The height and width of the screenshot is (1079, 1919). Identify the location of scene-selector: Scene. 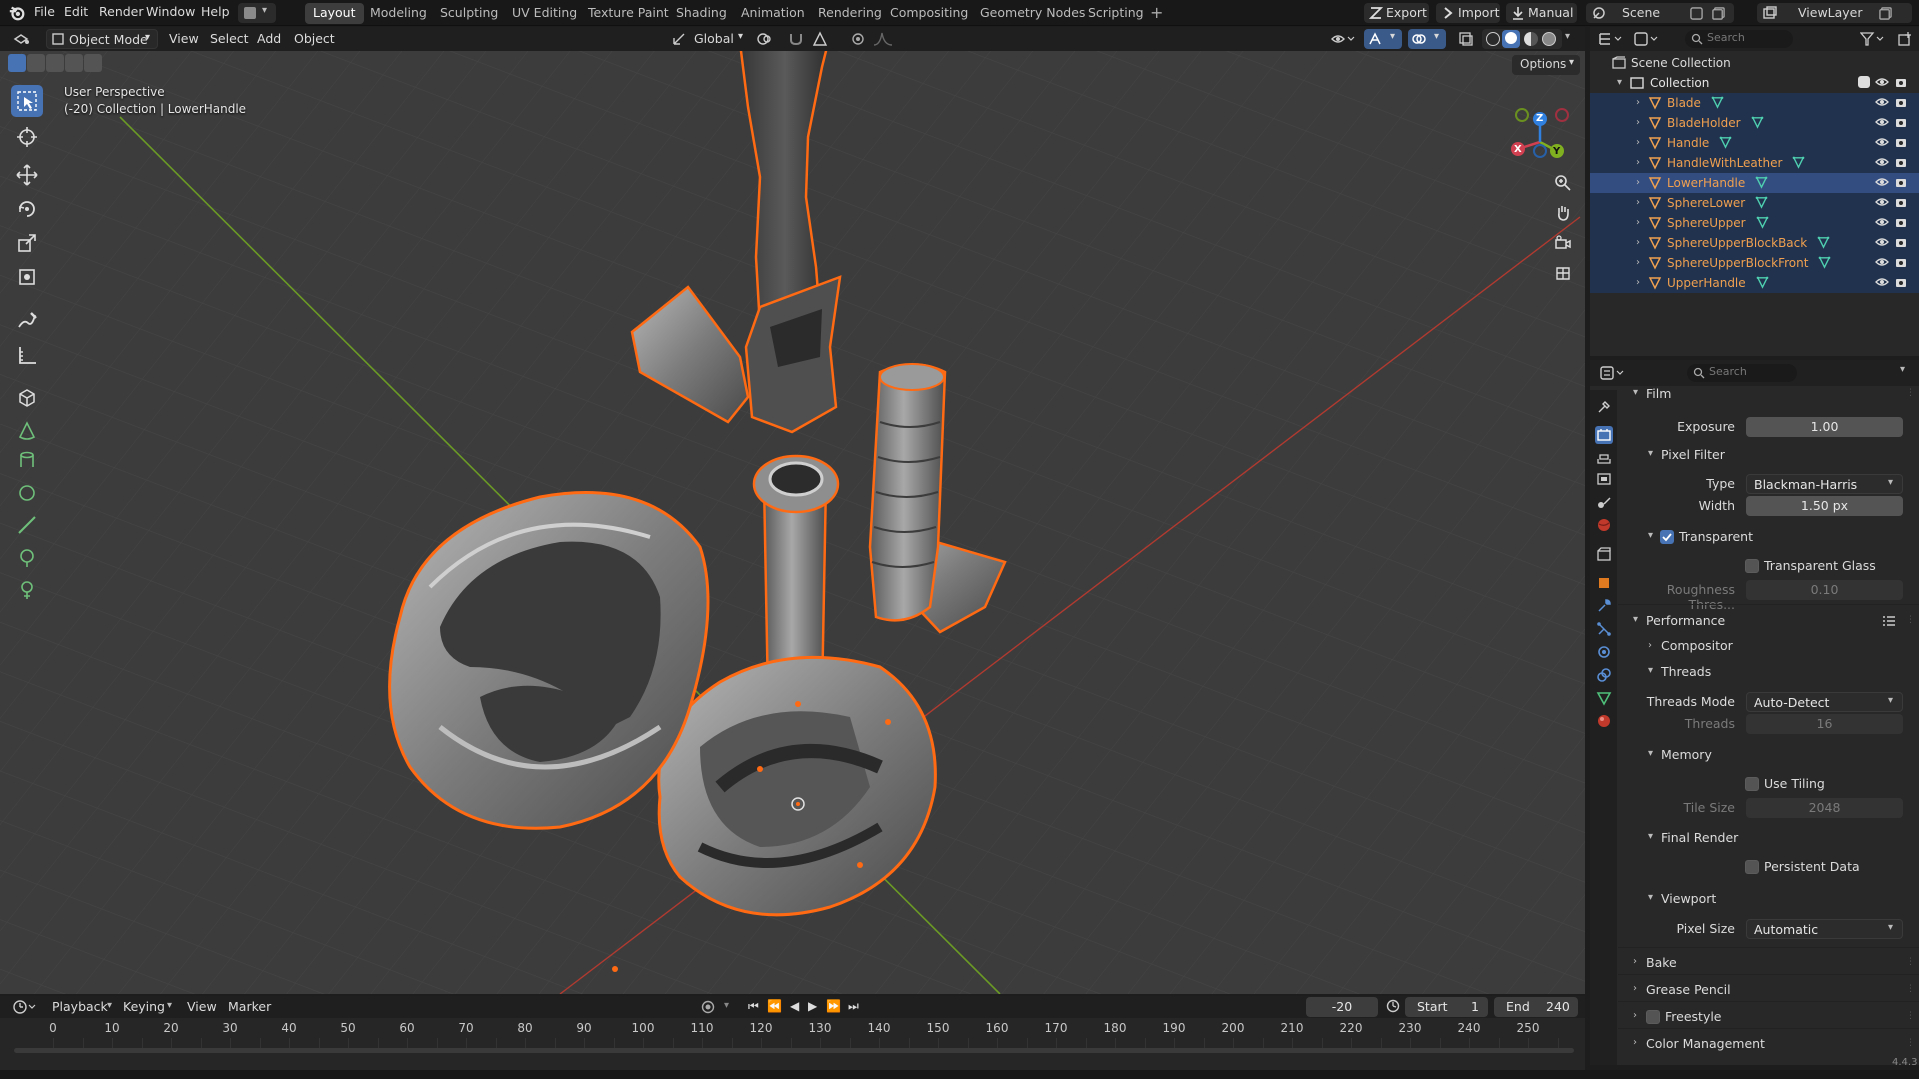
(1660, 13).